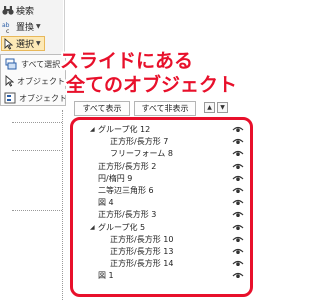 This screenshot has height=300, width=320. Describe the element at coordinates (62, 205) in the screenshot. I see `dotted-guide-vertical` at that location.